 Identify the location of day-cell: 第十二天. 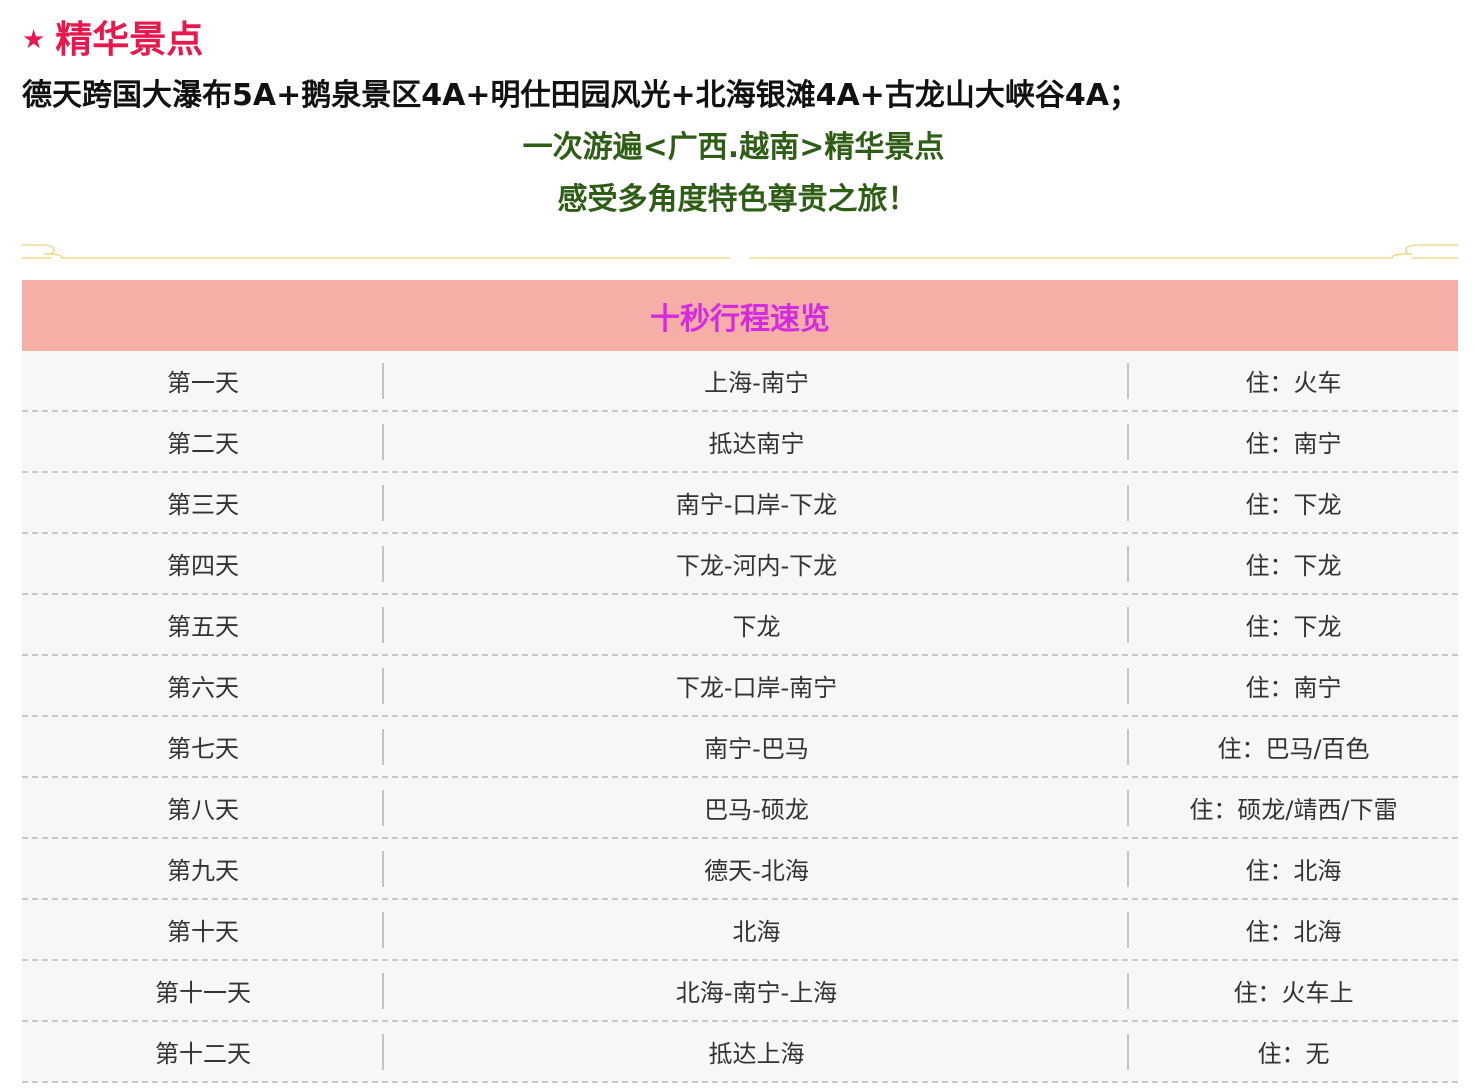
(203, 1051).